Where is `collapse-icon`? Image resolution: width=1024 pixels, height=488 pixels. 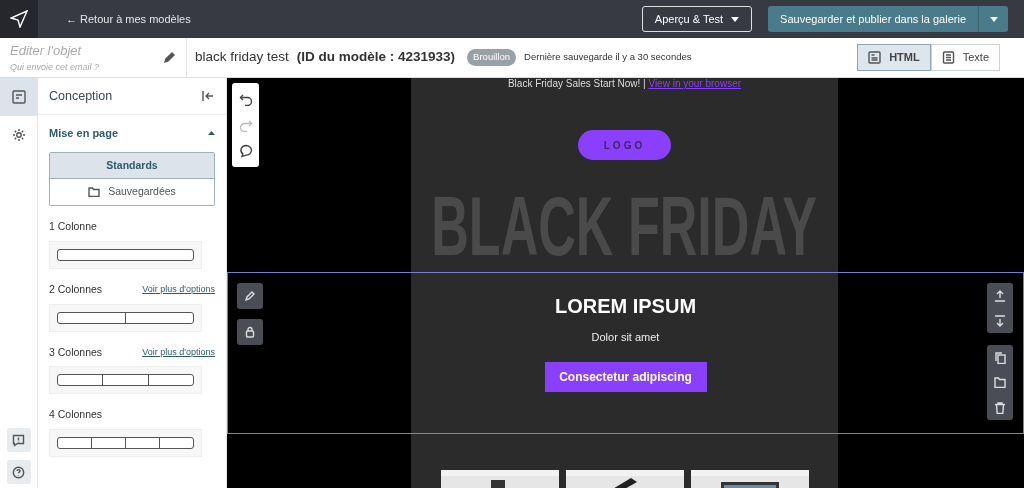
collapse-icon is located at coordinates (208, 96).